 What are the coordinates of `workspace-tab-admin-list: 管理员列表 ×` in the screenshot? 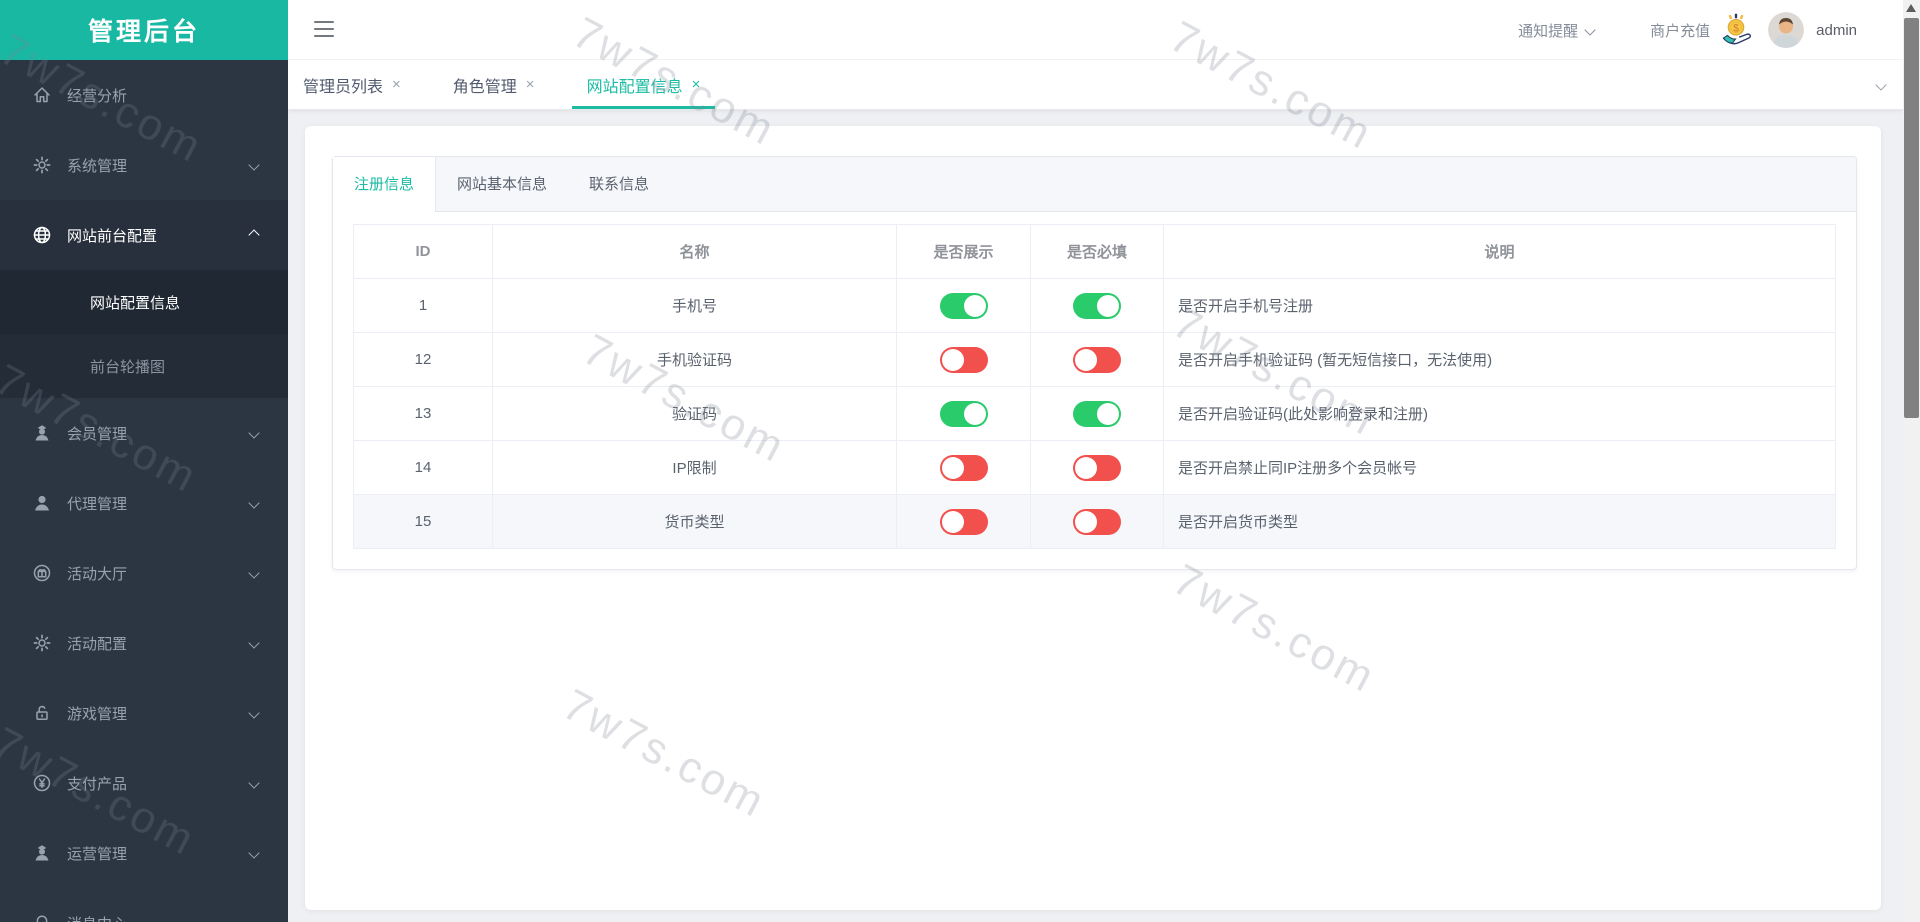 It's located at (352, 84).